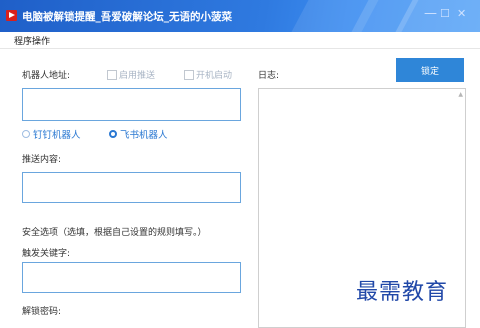 Image resolution: width=480 pixels, height=328 pixels. Describe the element at coordinates (430, 13) in the screenshot. I see `minimize-button: —` at that location.